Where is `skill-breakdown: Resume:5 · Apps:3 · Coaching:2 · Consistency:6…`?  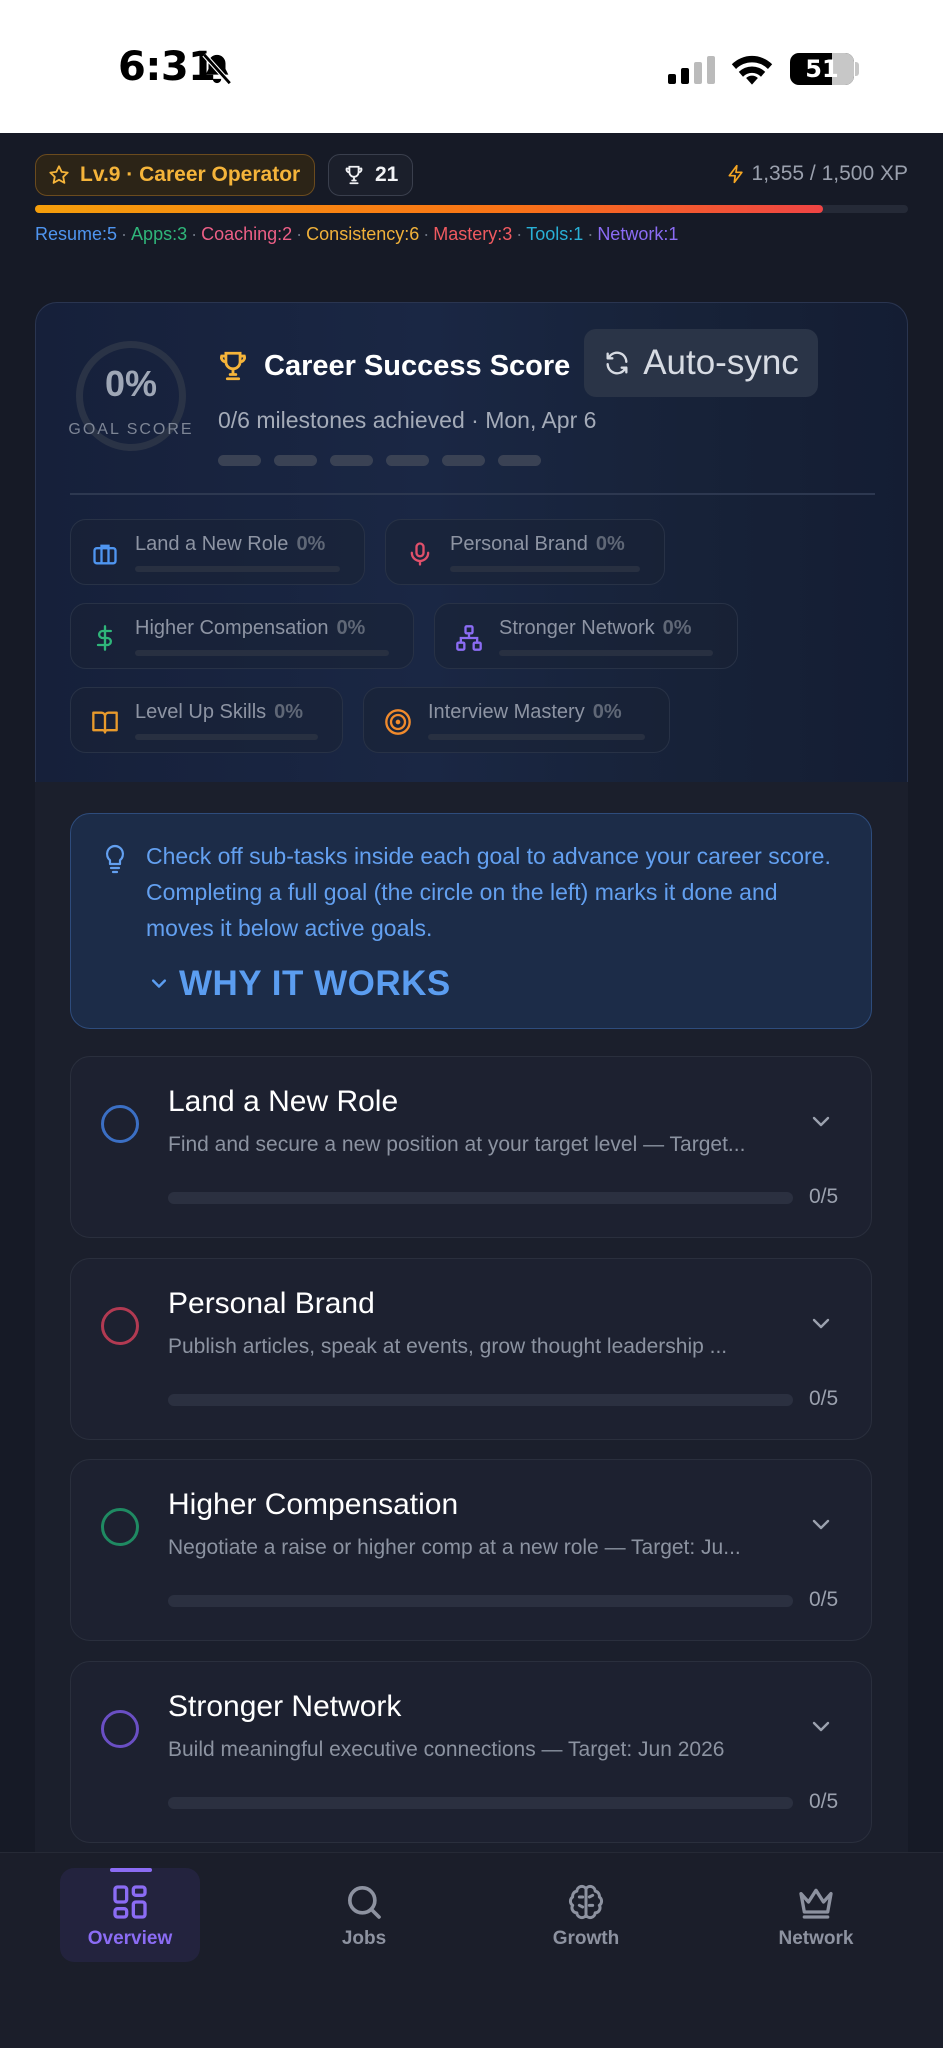
skill-breakdown: Resume:5 · Apps:3 · Coaching:2 · Consistency:6… is located at coordinates (356, 234).